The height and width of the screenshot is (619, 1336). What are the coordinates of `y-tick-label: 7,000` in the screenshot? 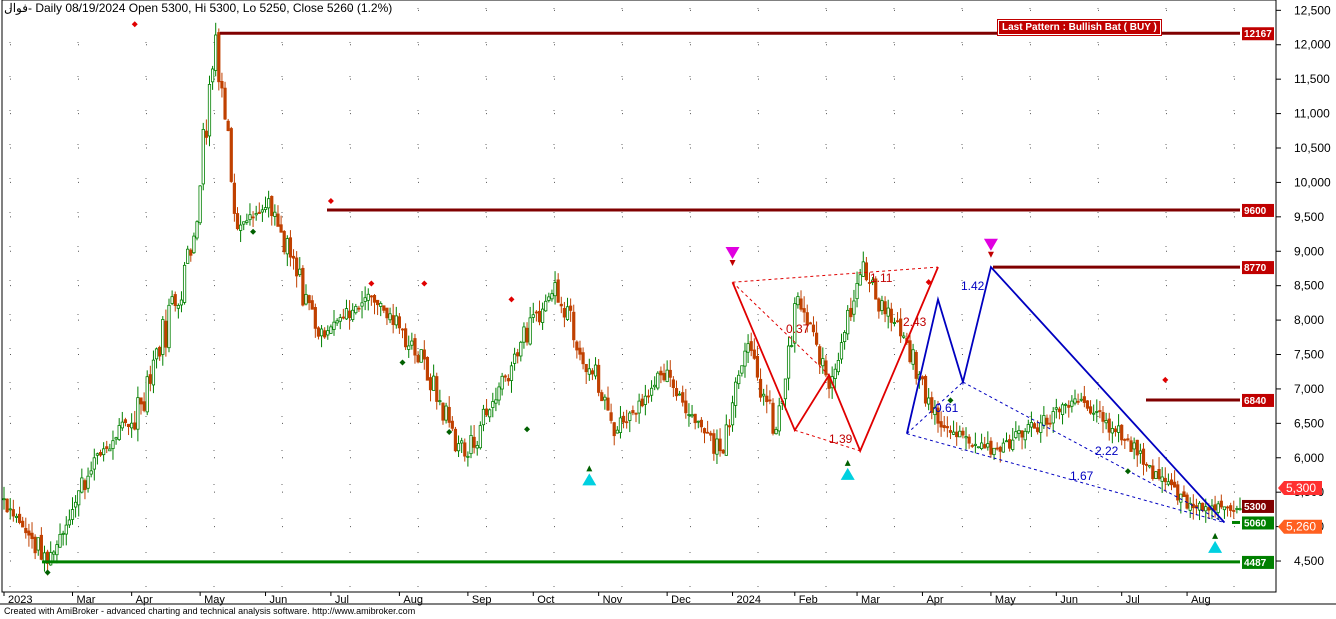 It's located at (1309, 389).